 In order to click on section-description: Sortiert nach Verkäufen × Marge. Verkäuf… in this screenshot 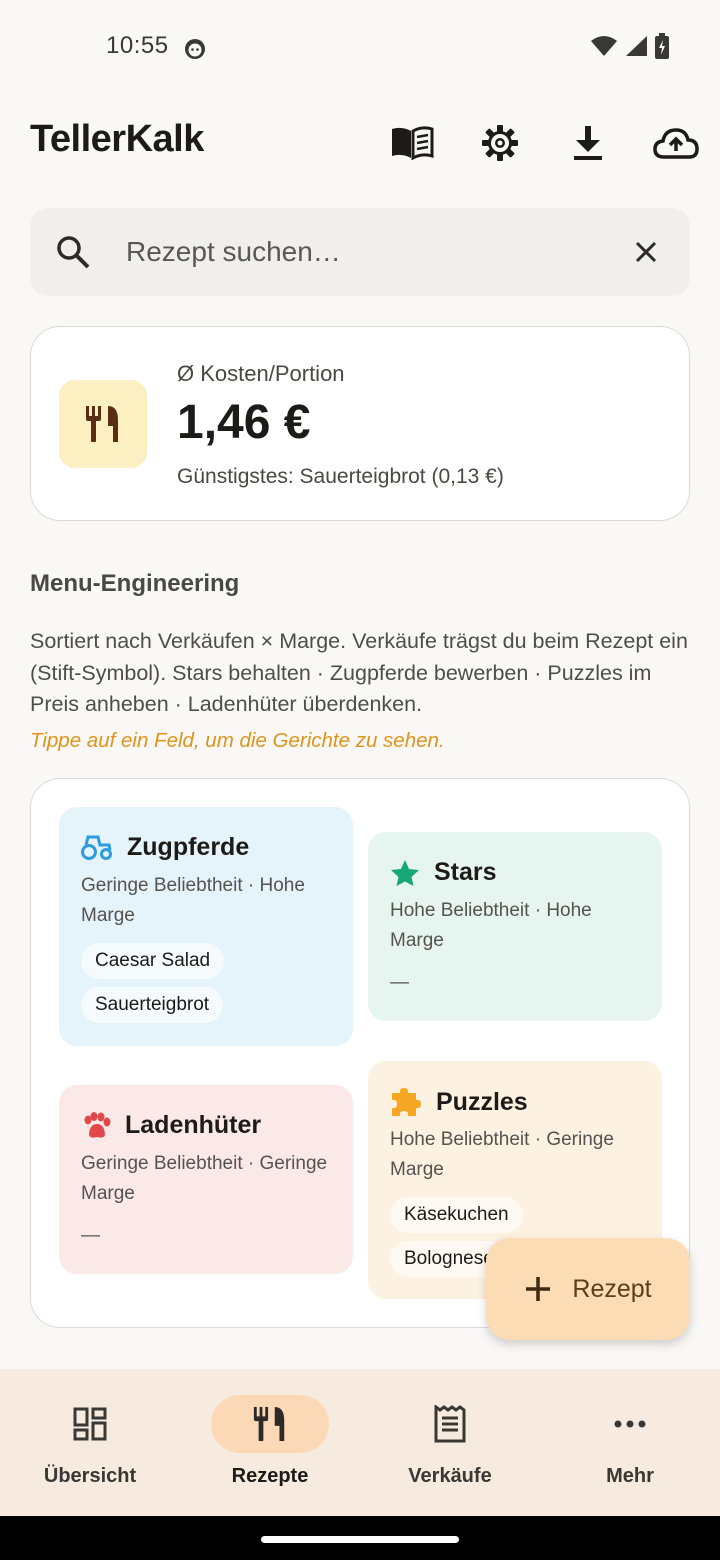, I will do `click(359, 672)`.